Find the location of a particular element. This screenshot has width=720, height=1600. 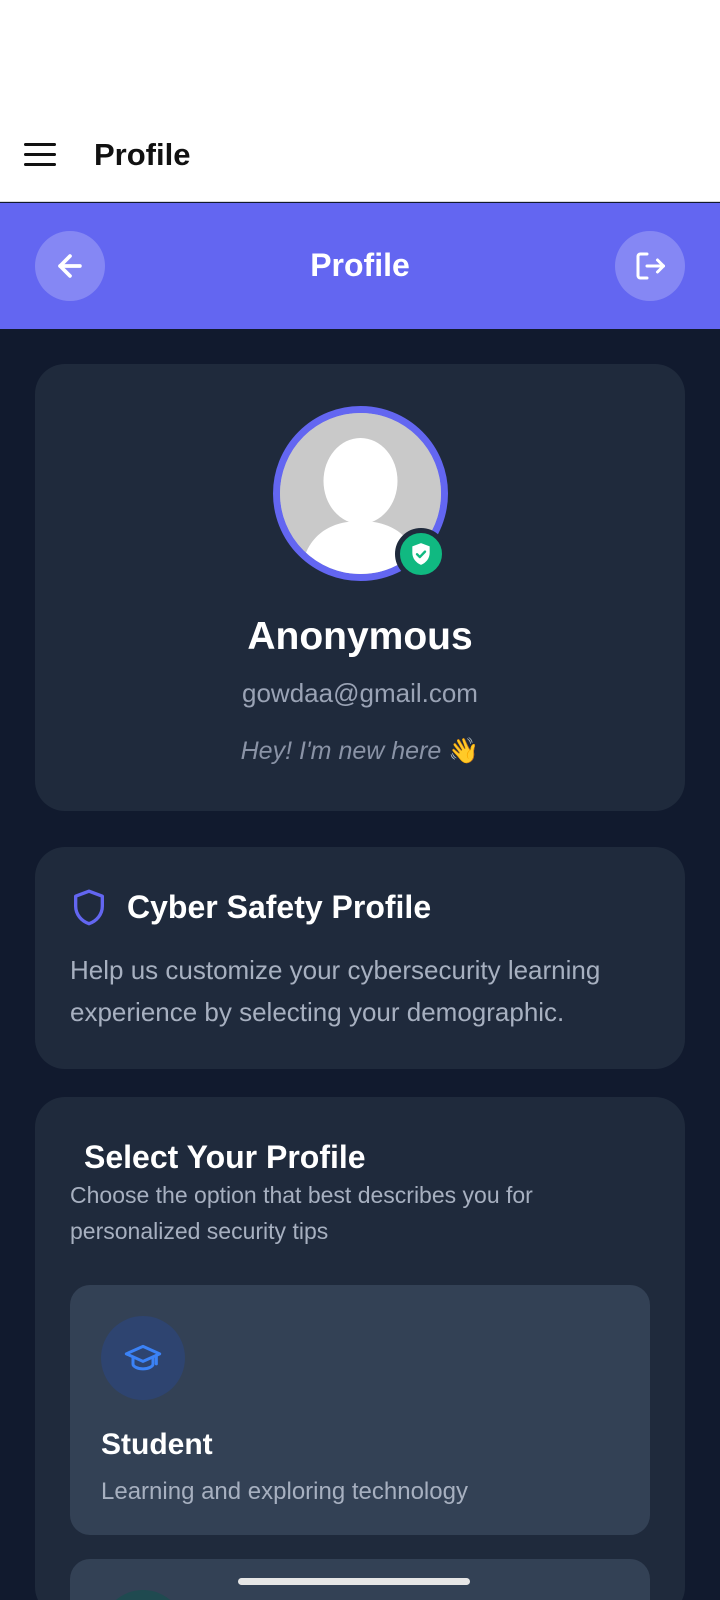

user-bio: Hey! I'm new here 👋 is located at coordinates (360, 751).